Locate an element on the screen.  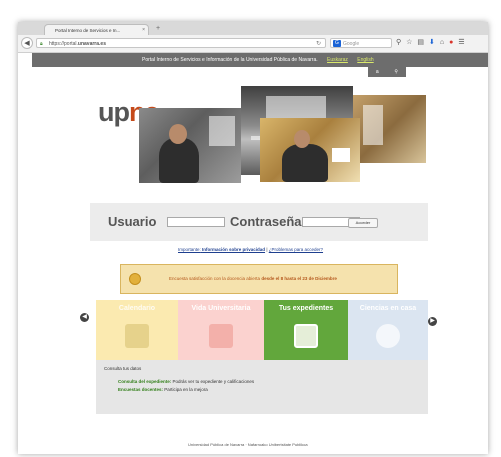
carousel-next-button: ▶ is located at coordinates (432, 321).